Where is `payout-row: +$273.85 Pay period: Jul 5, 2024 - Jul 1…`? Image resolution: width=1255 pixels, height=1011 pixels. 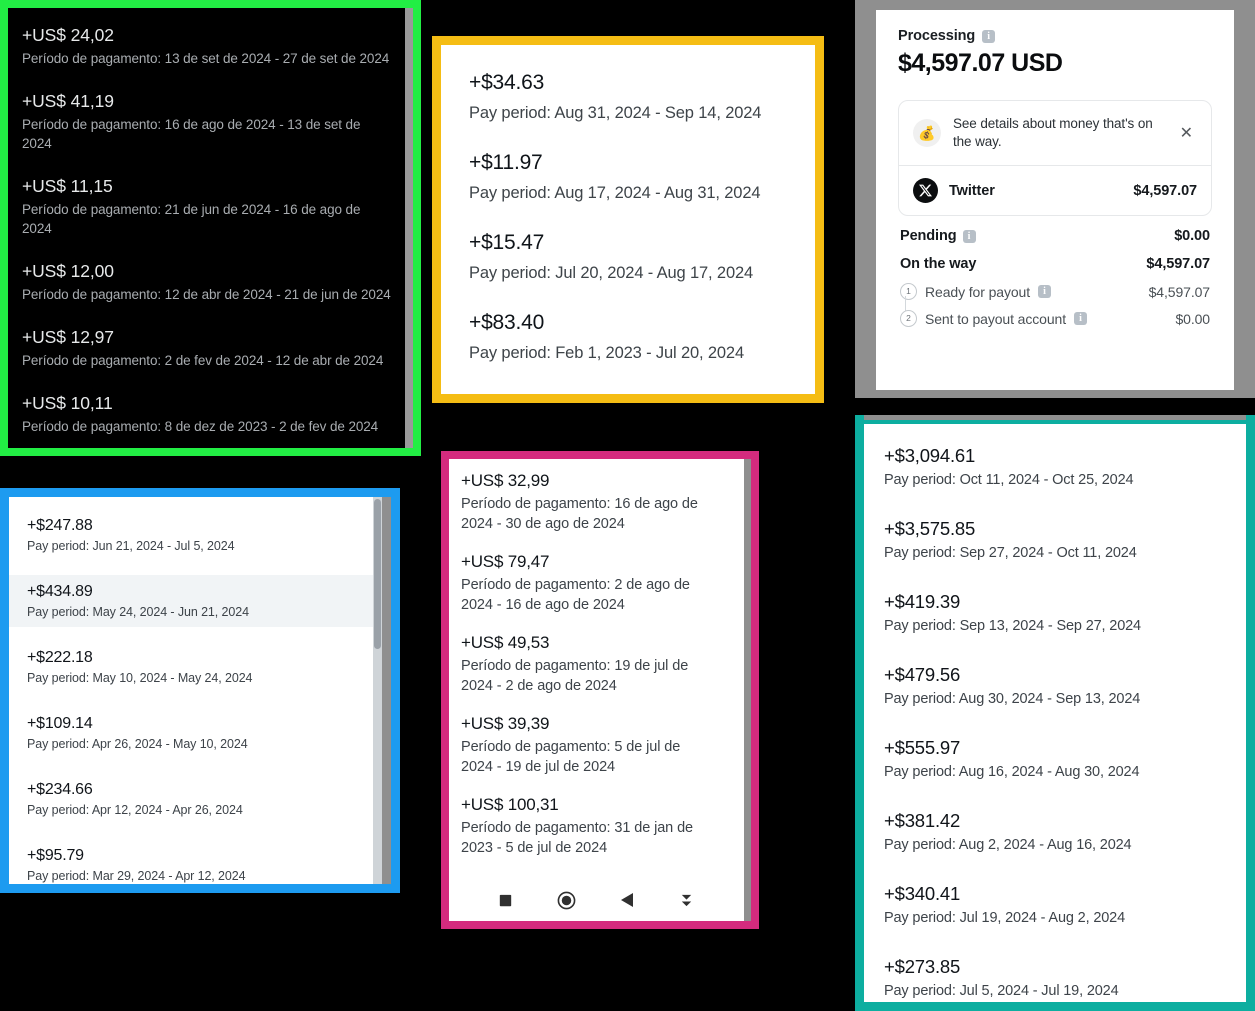
payout-row: +$273.85 Pay period: Jul 5, 2024 - Jul 1… is located at coordinates (1065, 978).